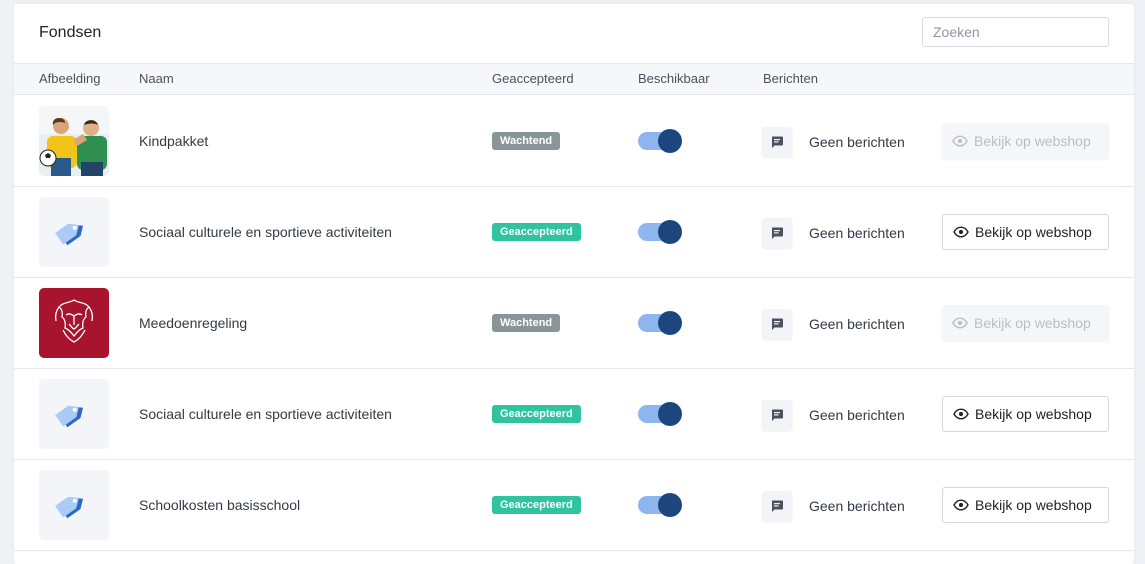 The height and width of the screenshot is (564, 1145). I want to click on column-header-name: Naam, so click(156, 78).